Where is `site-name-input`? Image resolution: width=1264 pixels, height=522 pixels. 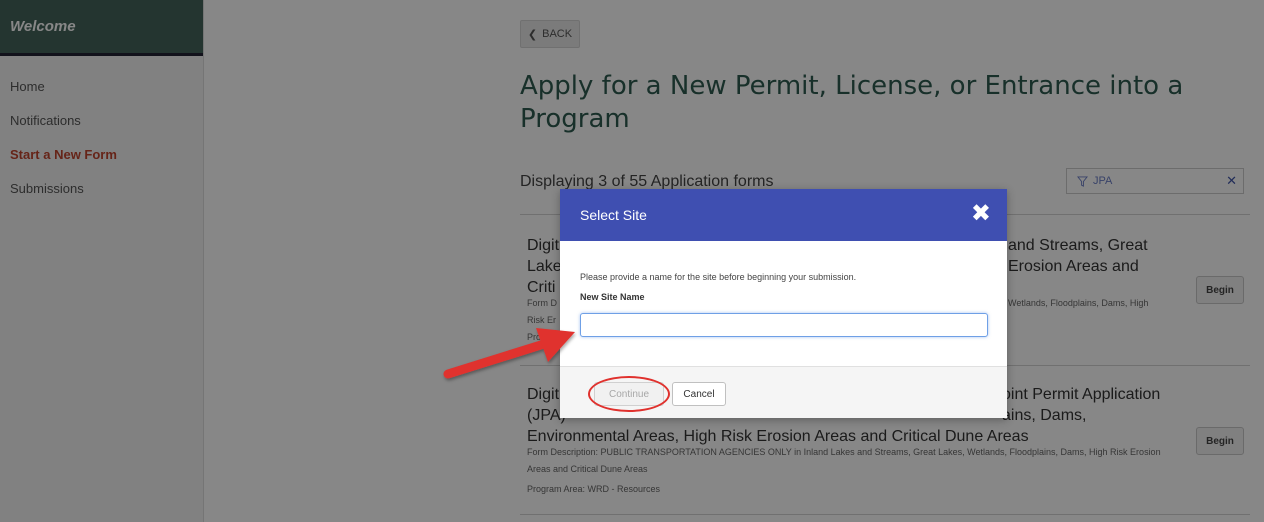 site-name-input is located at coordinates (784, 325).